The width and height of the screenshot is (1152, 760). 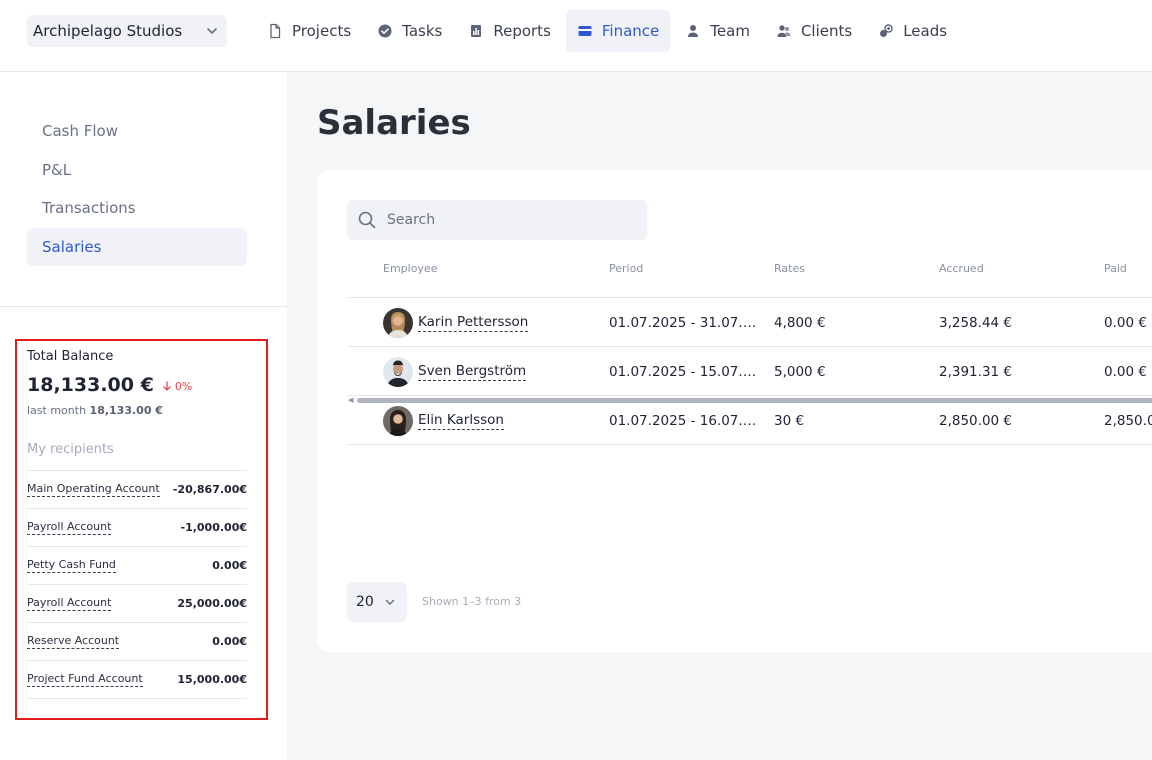 I want to click on nav-label: Tasks, so click(x=422, y=31).